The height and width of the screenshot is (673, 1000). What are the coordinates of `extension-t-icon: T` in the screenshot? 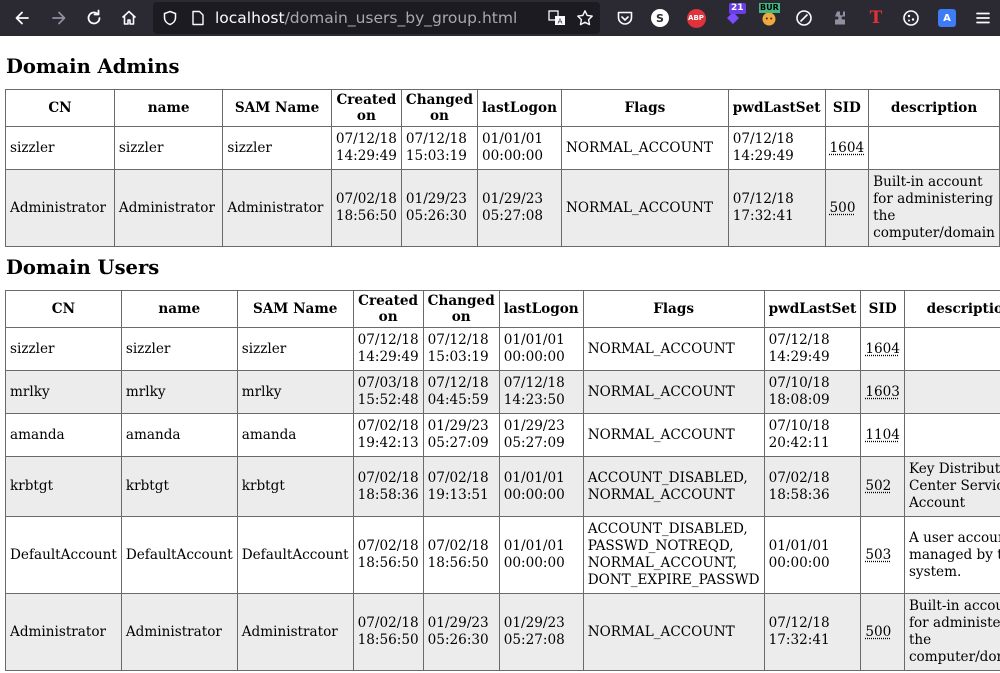 It's located at (876, 18).